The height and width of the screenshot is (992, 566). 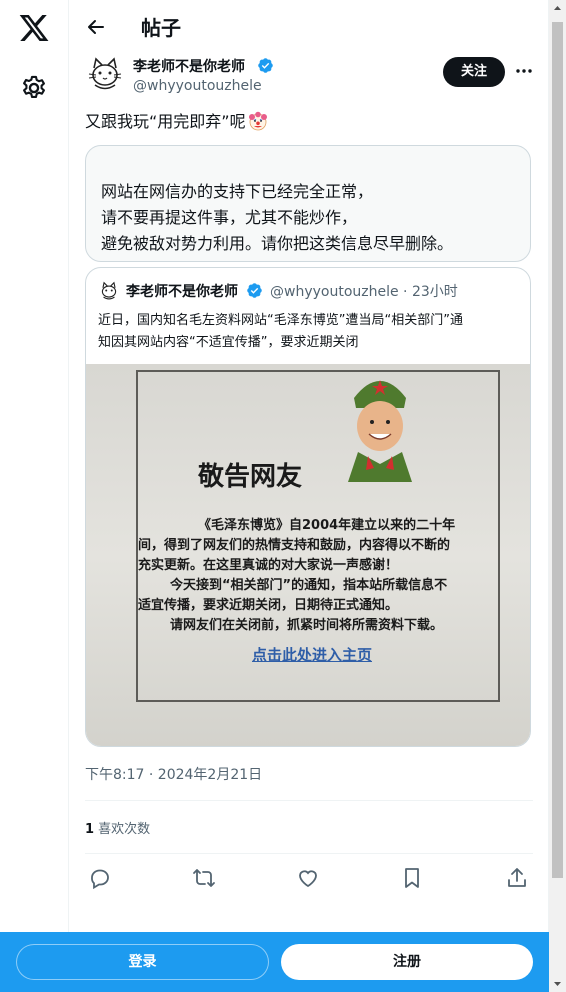 What do you see at coordinates (524, 71) in the screenshot?
I see `more-icon` at bounding box center [524, 71].